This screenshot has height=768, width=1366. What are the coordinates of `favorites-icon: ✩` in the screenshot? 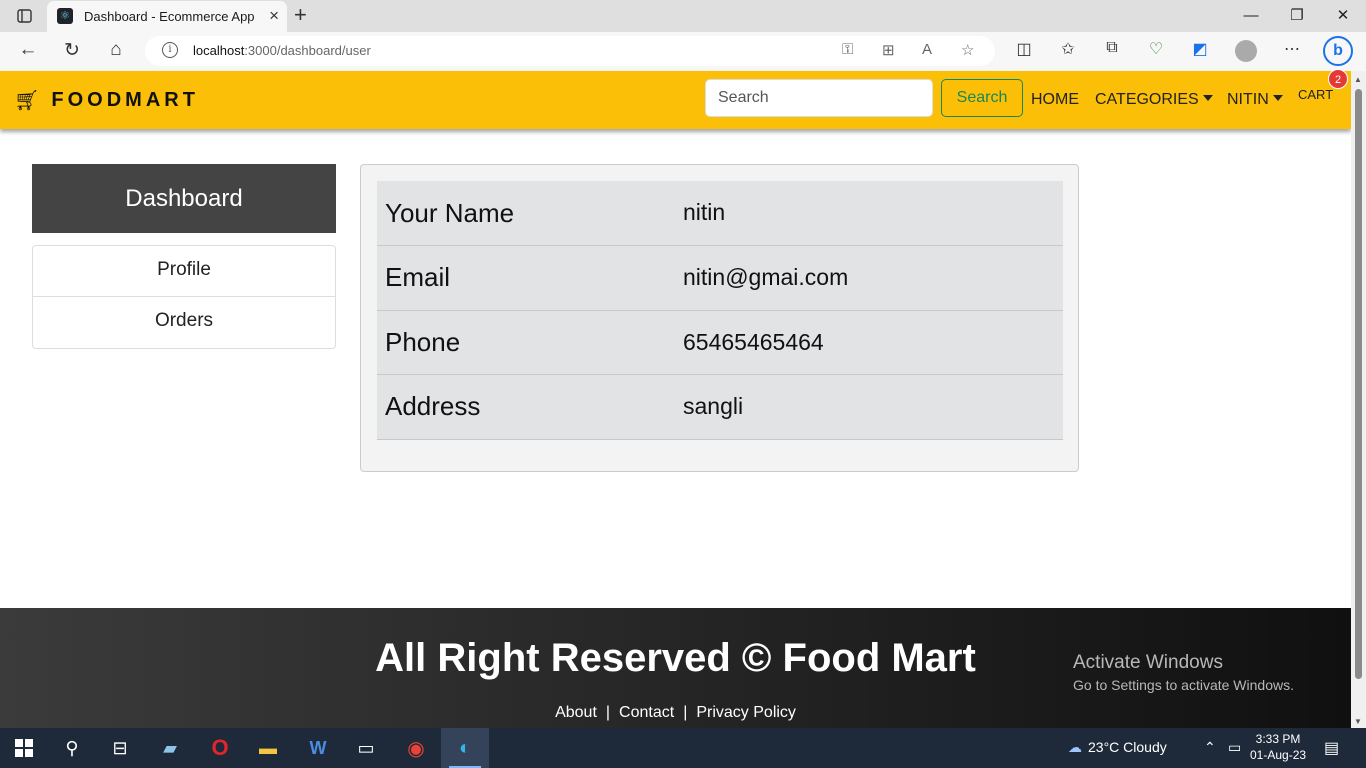 It's located at (1068, 49).